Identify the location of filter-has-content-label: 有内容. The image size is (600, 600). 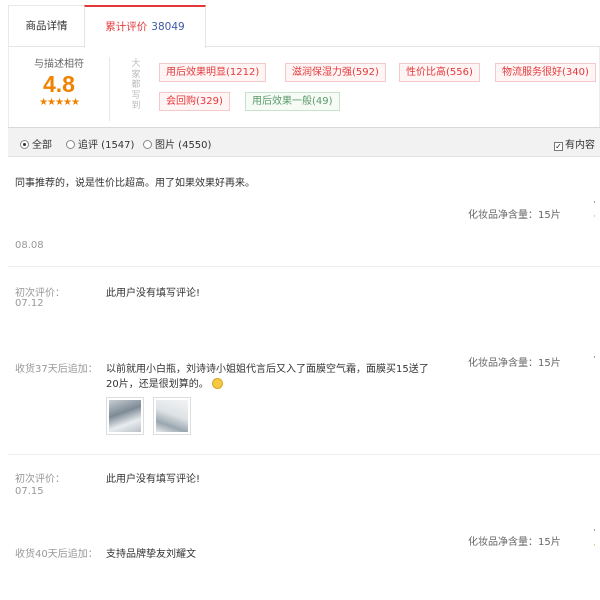
(580, 145).